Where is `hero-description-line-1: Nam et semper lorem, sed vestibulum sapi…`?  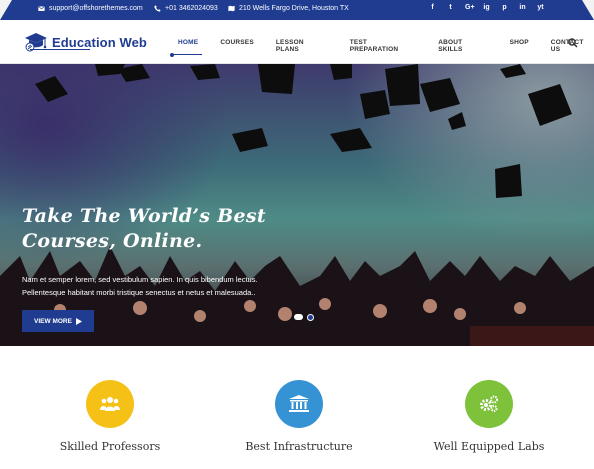 hero-description-line-1: Nam et semper lorem, sed vestibulum sapi… is located at coordinates (140, 279).